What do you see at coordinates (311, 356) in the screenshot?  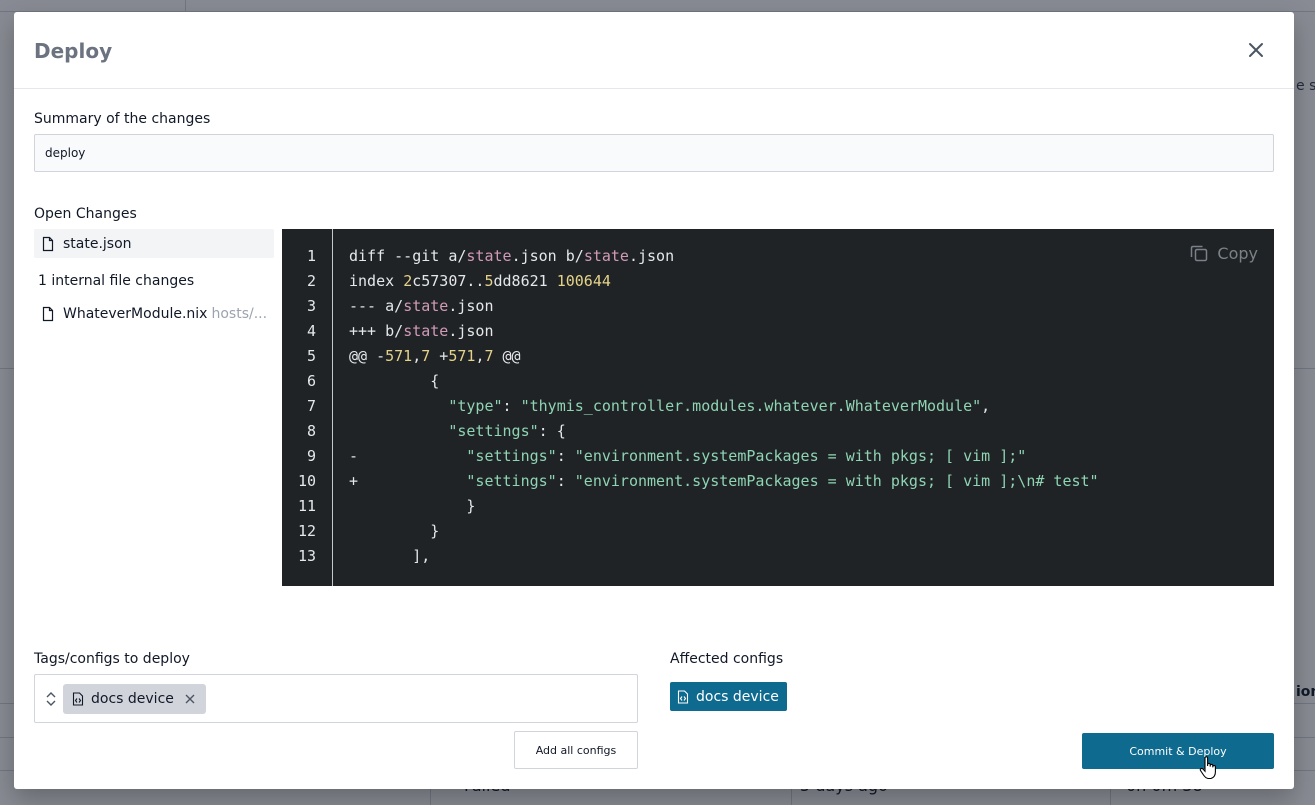 I see `line-number: 5` at bounding box center [311, 356].